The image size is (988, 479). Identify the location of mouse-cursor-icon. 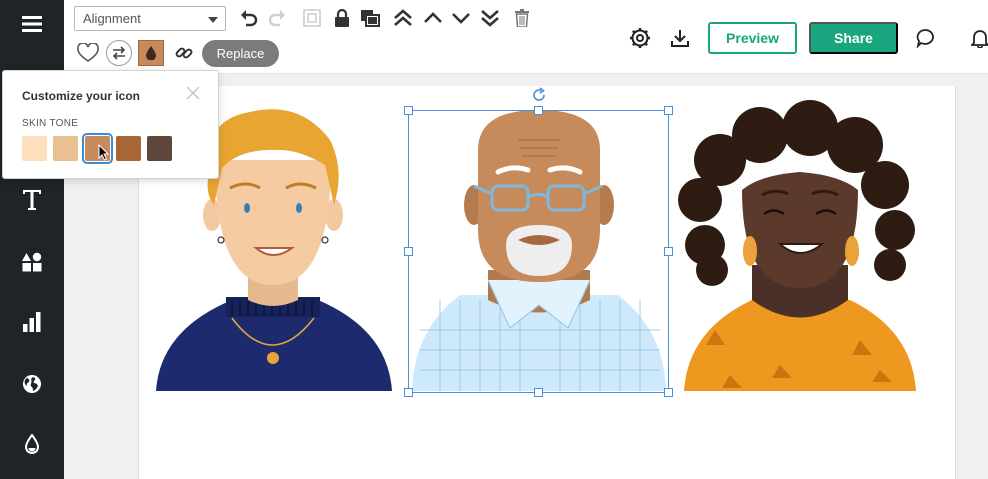
(104, 152).